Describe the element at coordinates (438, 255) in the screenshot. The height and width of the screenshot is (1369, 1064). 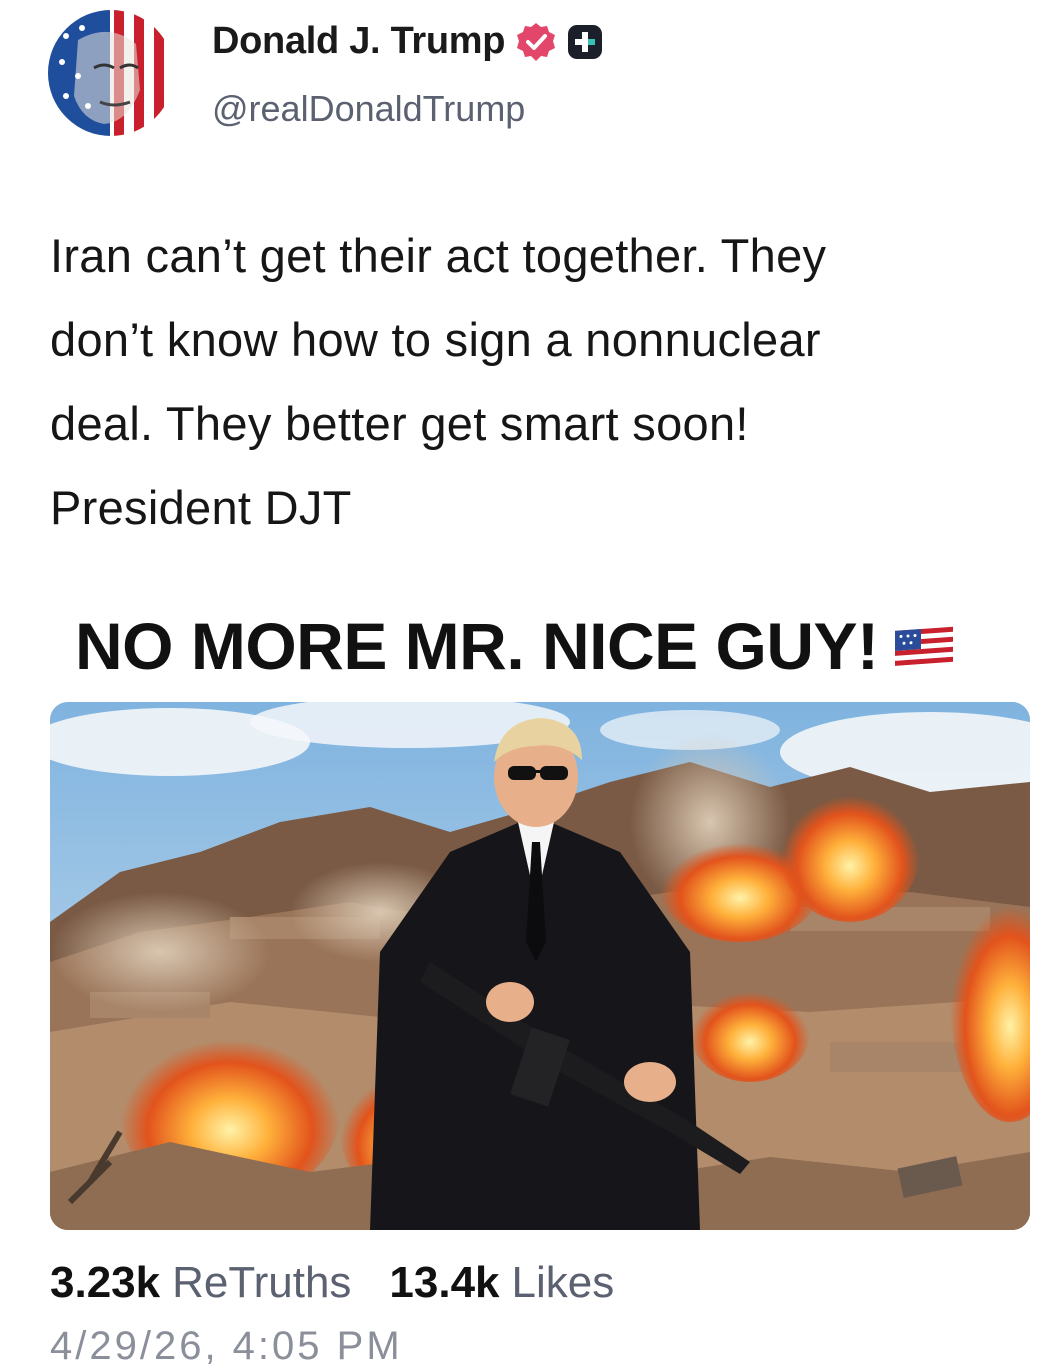
I see `post-line: Iran can’t get their act together. They` at that location.